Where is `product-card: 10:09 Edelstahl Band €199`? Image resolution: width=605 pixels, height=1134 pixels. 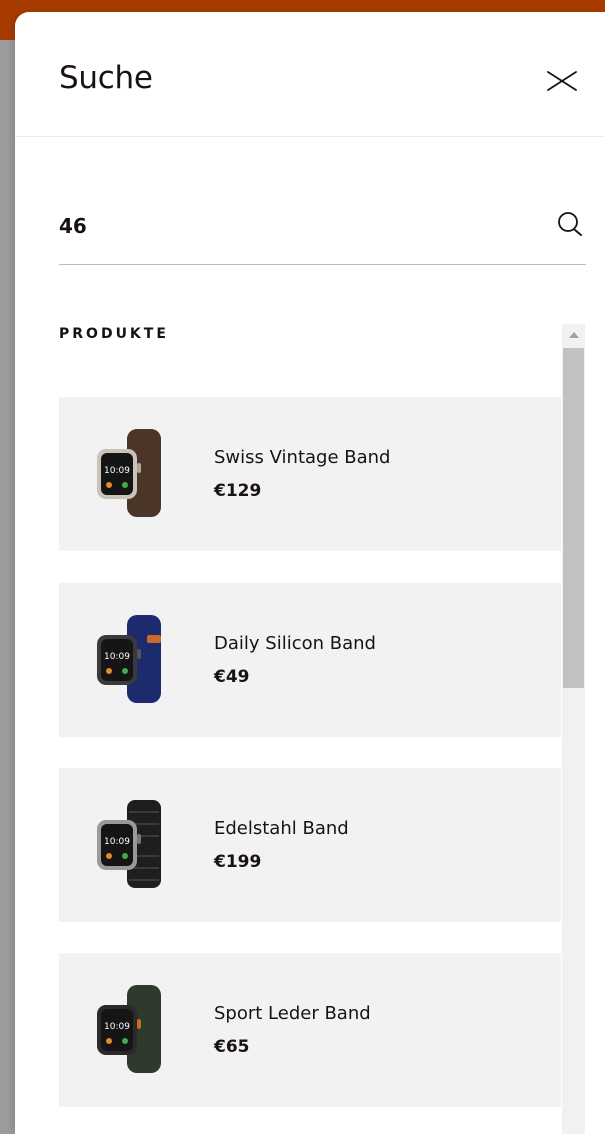
product-card: 10:09 Edelstahl Band €199 is located at coordinates (310, 845).